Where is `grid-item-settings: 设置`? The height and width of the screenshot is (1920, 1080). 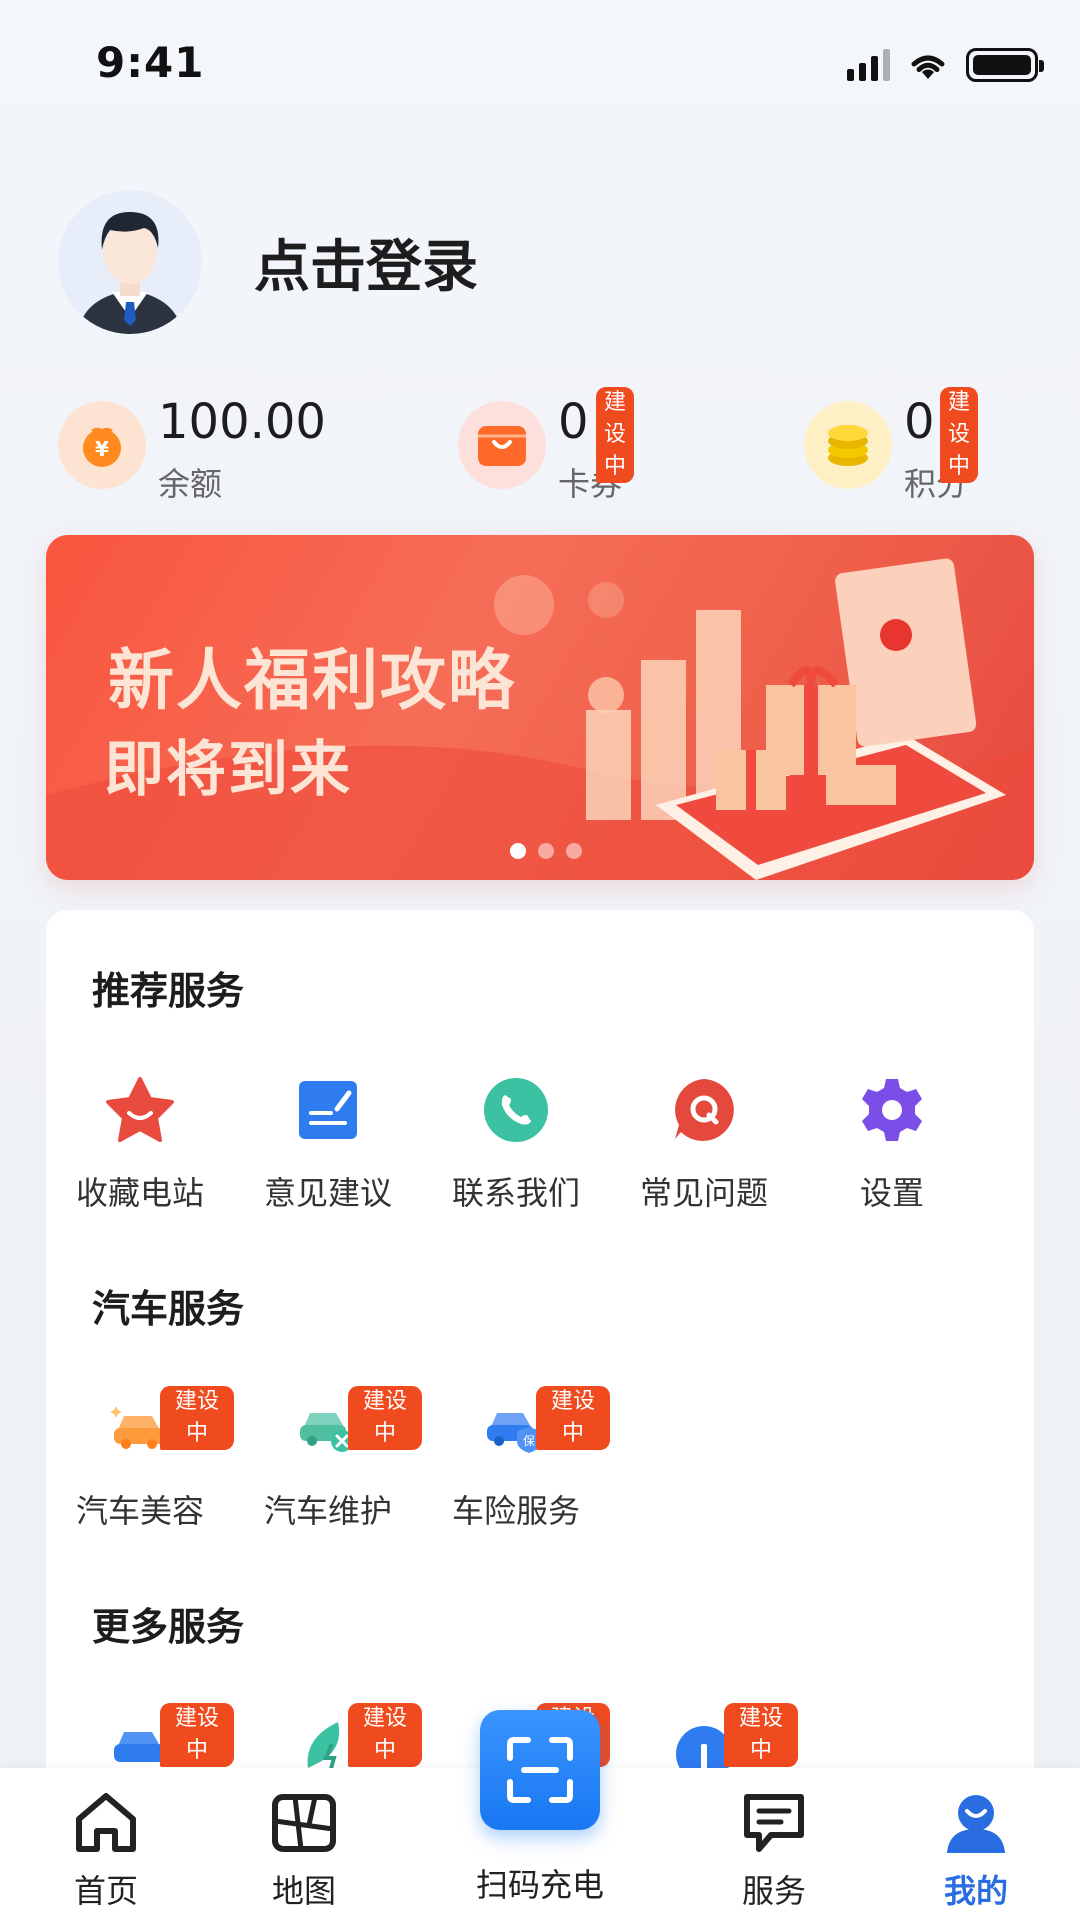 grid-item-settings: 设置 is located at coordinates (892, 1142).